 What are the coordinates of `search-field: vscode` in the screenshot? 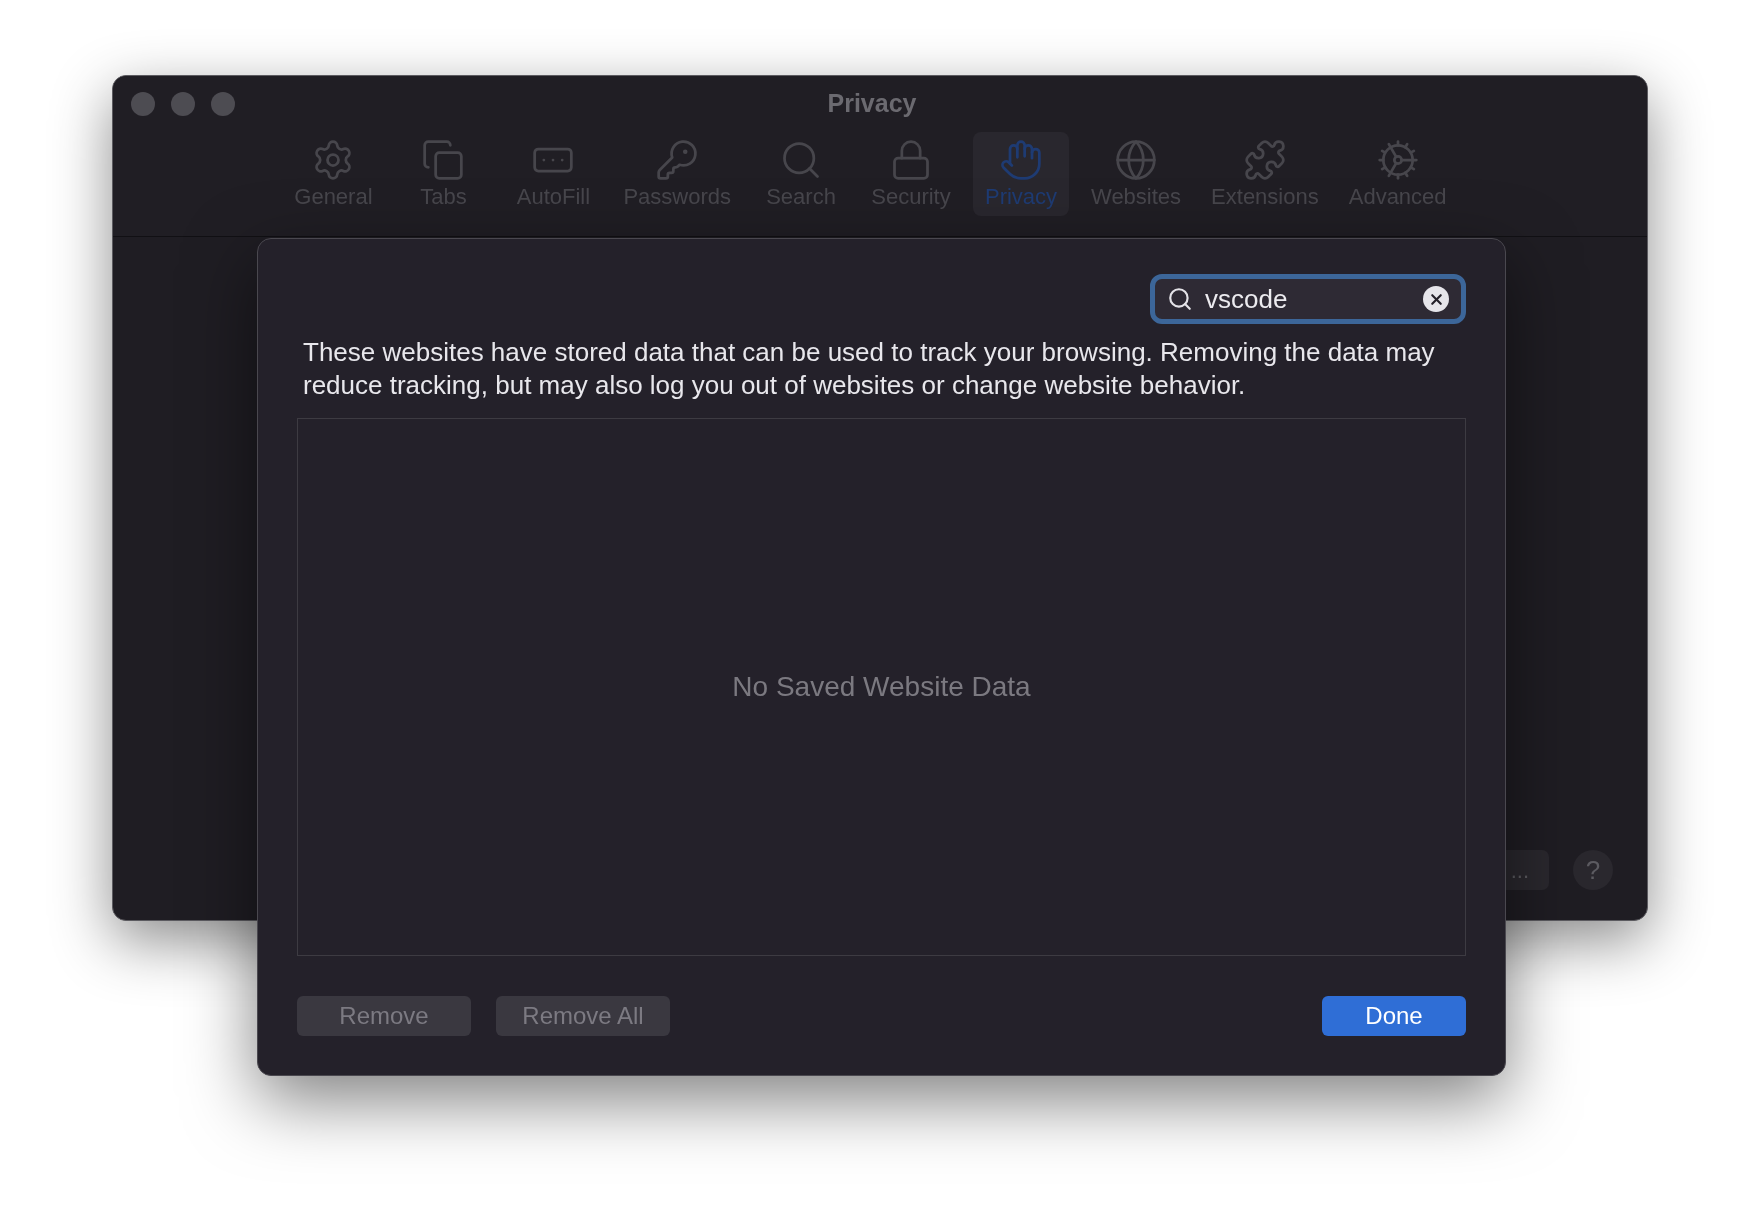 It's located at (1308, 299).